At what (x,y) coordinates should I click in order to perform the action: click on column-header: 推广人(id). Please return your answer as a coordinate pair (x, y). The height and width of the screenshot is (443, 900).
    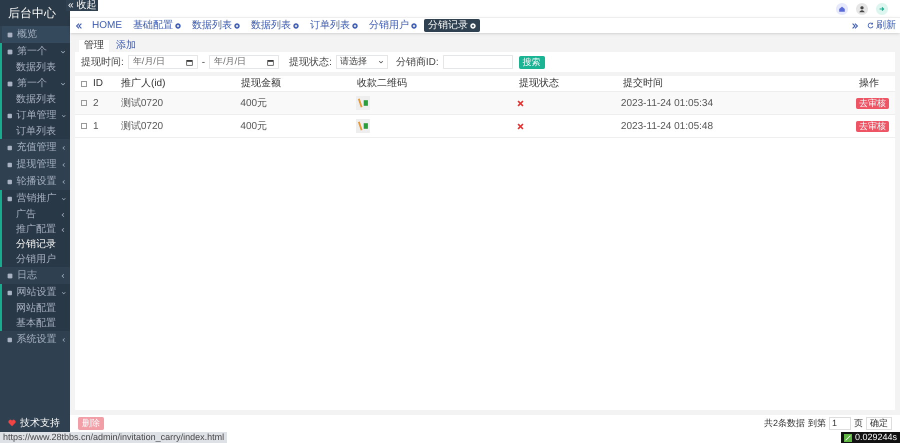
    Looking at the image, I should click on (143, 83).